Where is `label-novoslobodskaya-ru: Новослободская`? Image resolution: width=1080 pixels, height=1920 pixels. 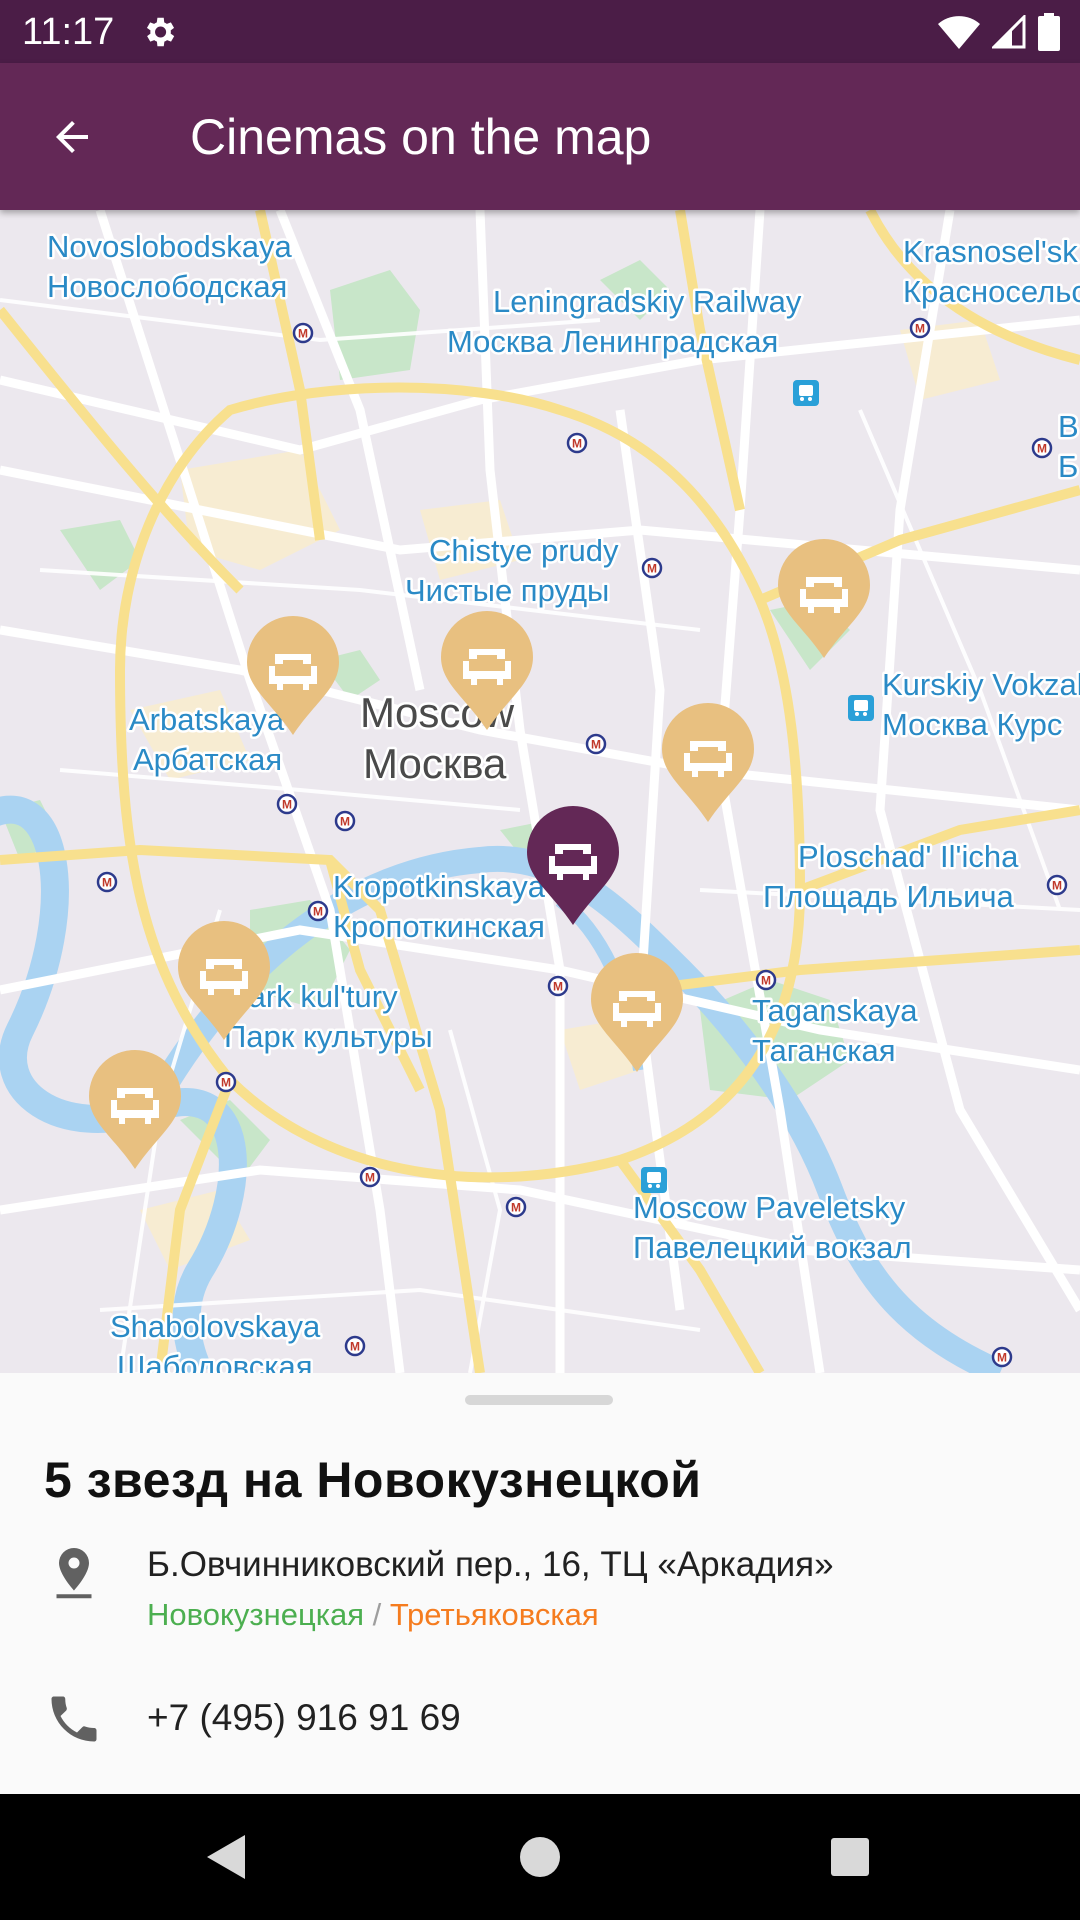
label-novoslobodskaya-ru: Новослободская is located at coordinates (167, 286).